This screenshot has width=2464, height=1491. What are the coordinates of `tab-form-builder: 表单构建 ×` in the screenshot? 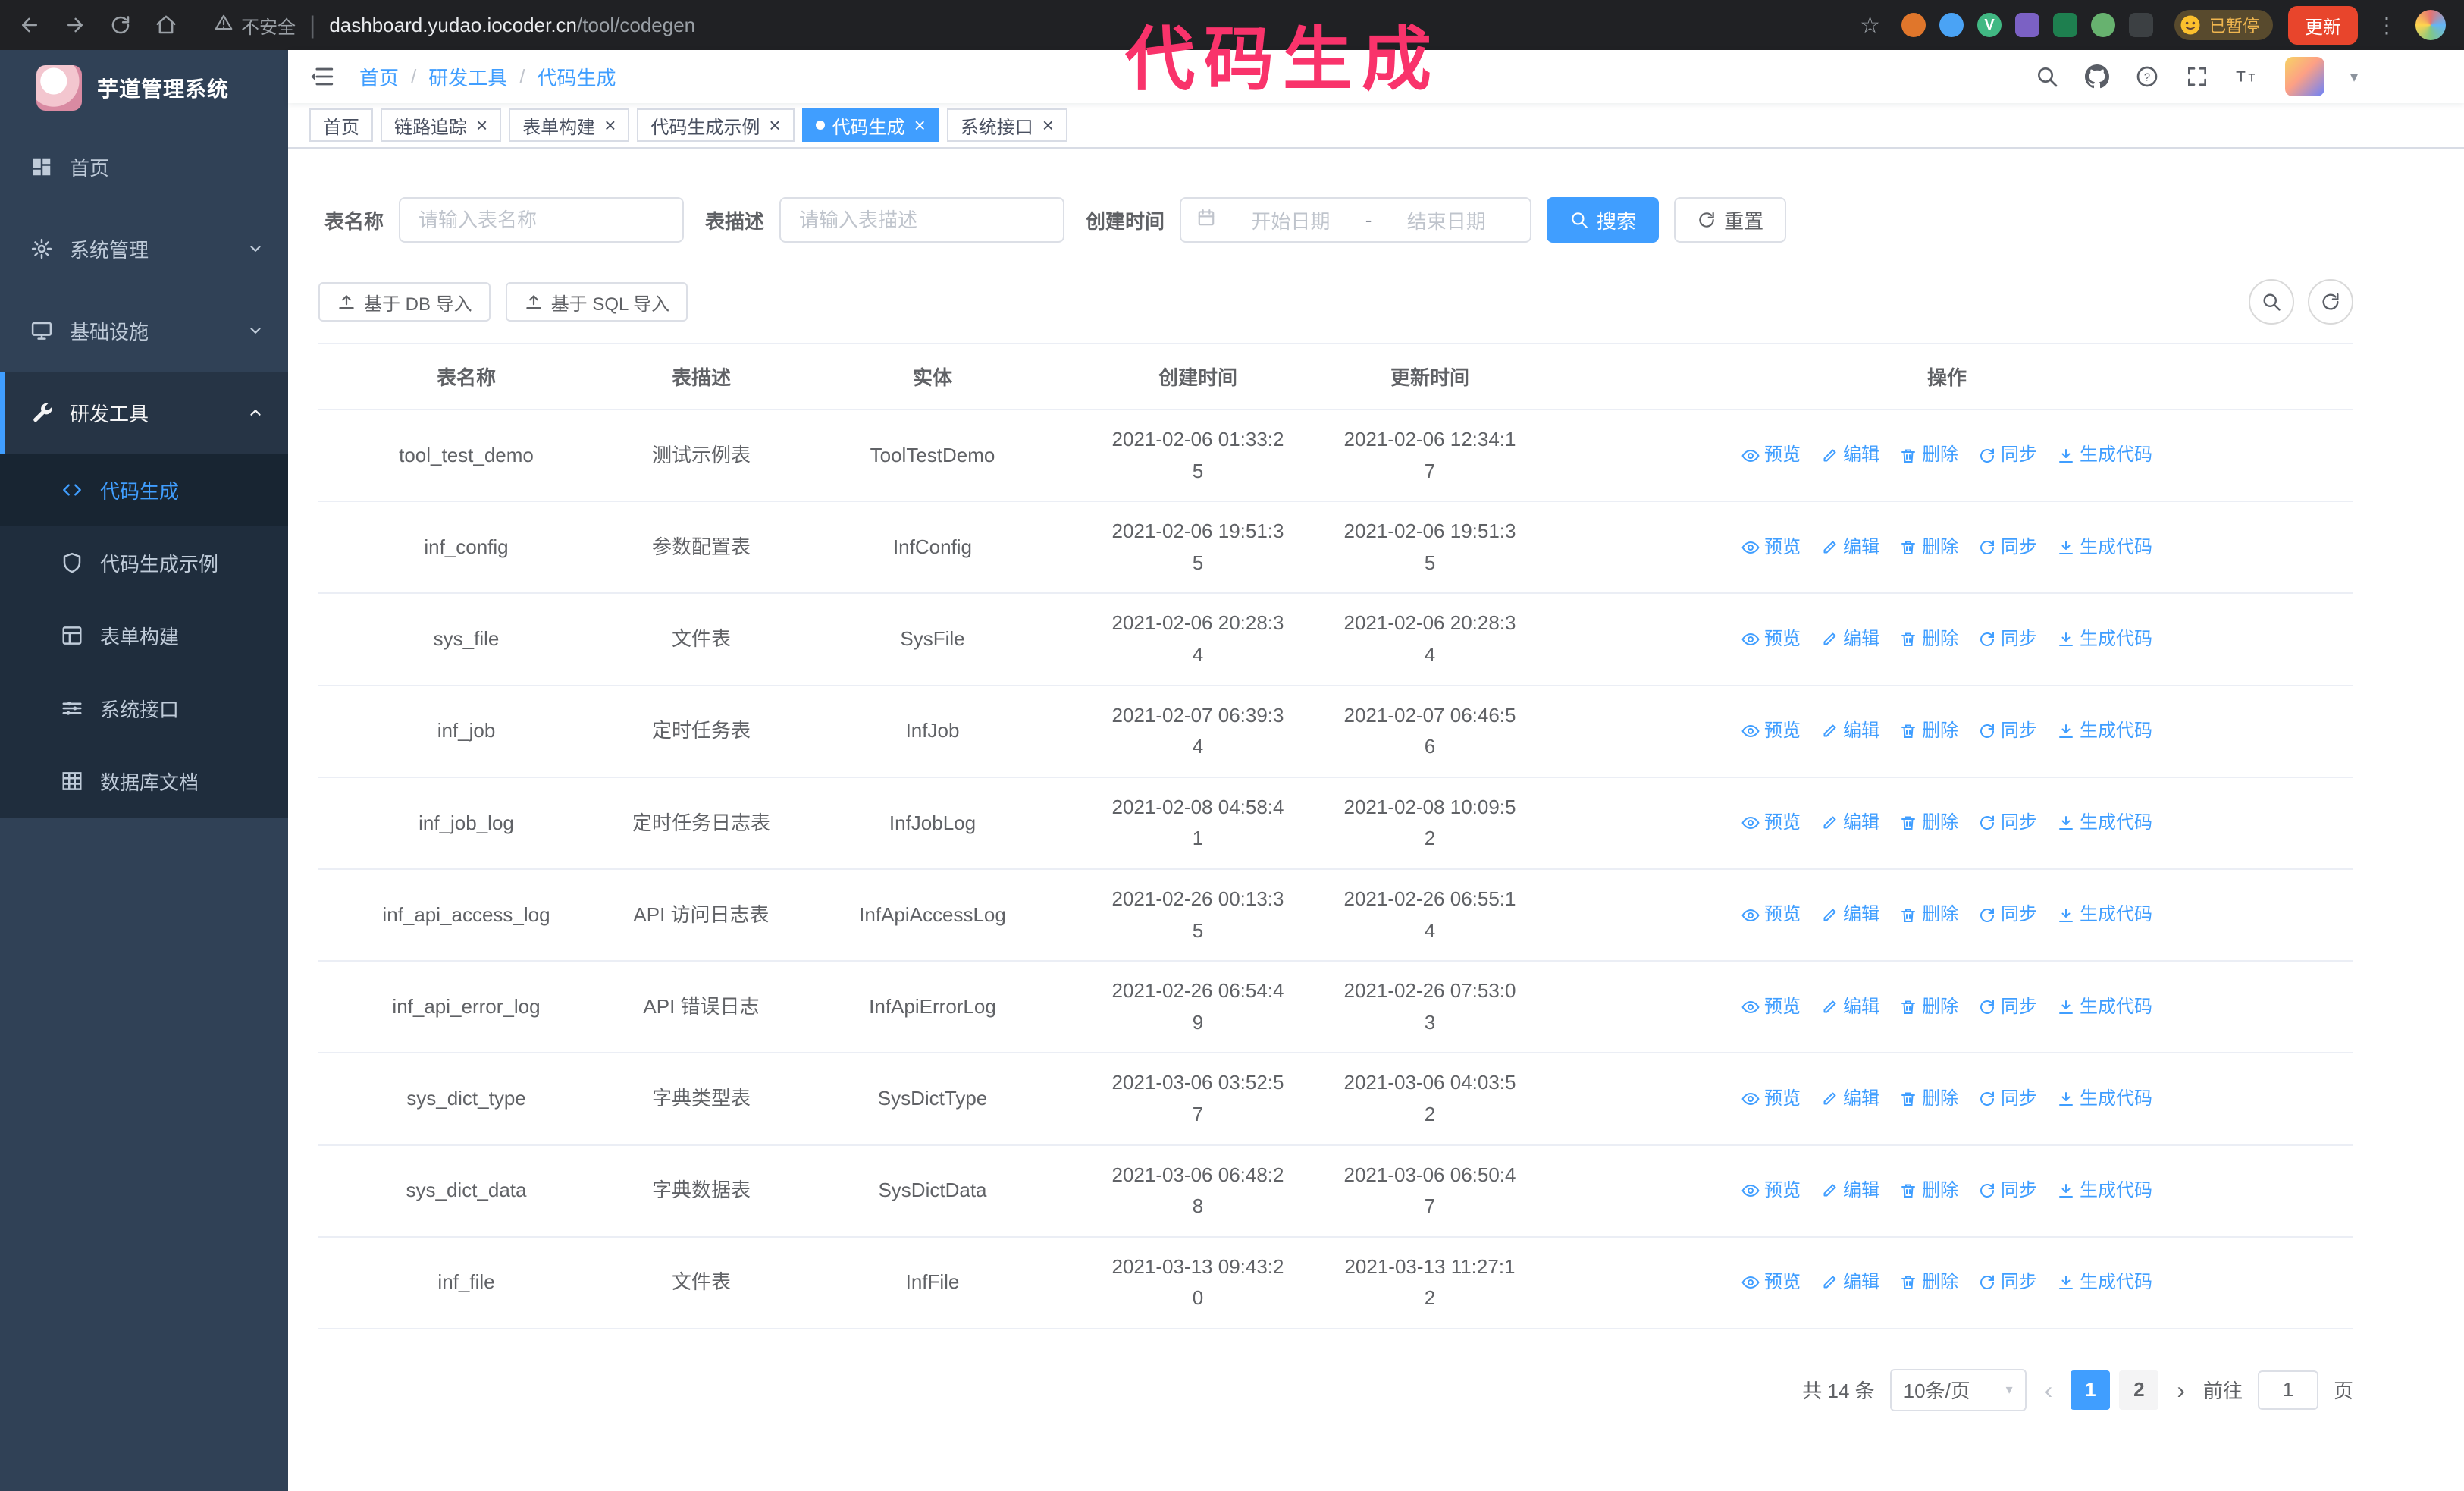 It's located at (570, 125).